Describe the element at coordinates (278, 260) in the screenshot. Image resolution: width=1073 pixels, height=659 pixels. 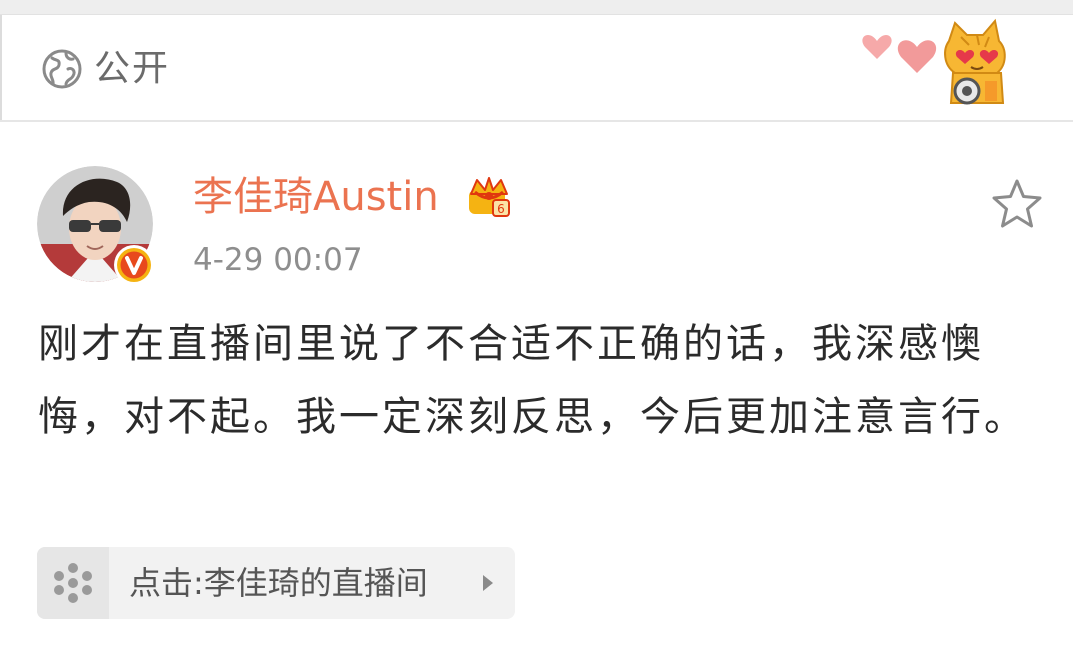
I see `post-timestamp: 4-29 00:07` at that location.